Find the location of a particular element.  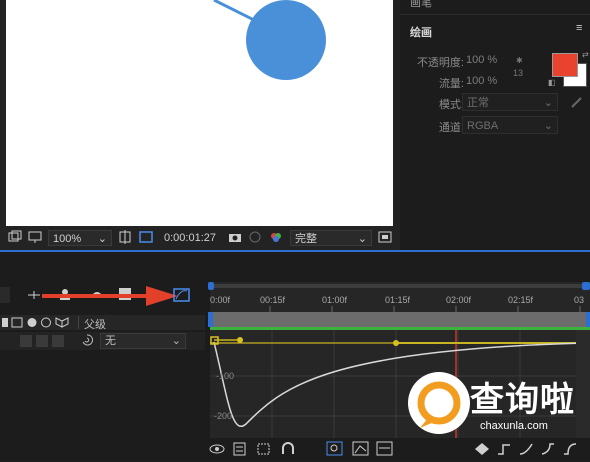

graph-editor-toolbar is located at coordinates (395, 449).